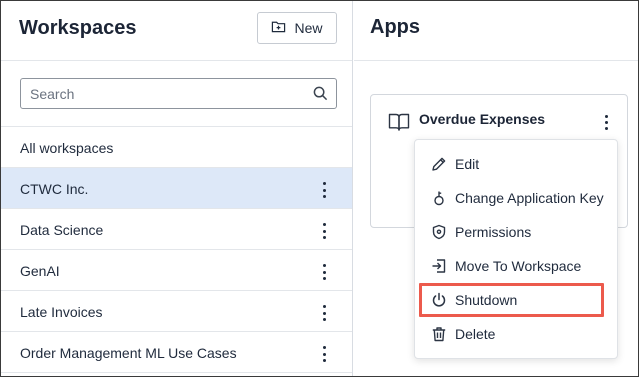 This screenshot has height=377, width=639. I want to click on new-folder-icon, so click(278, 28).